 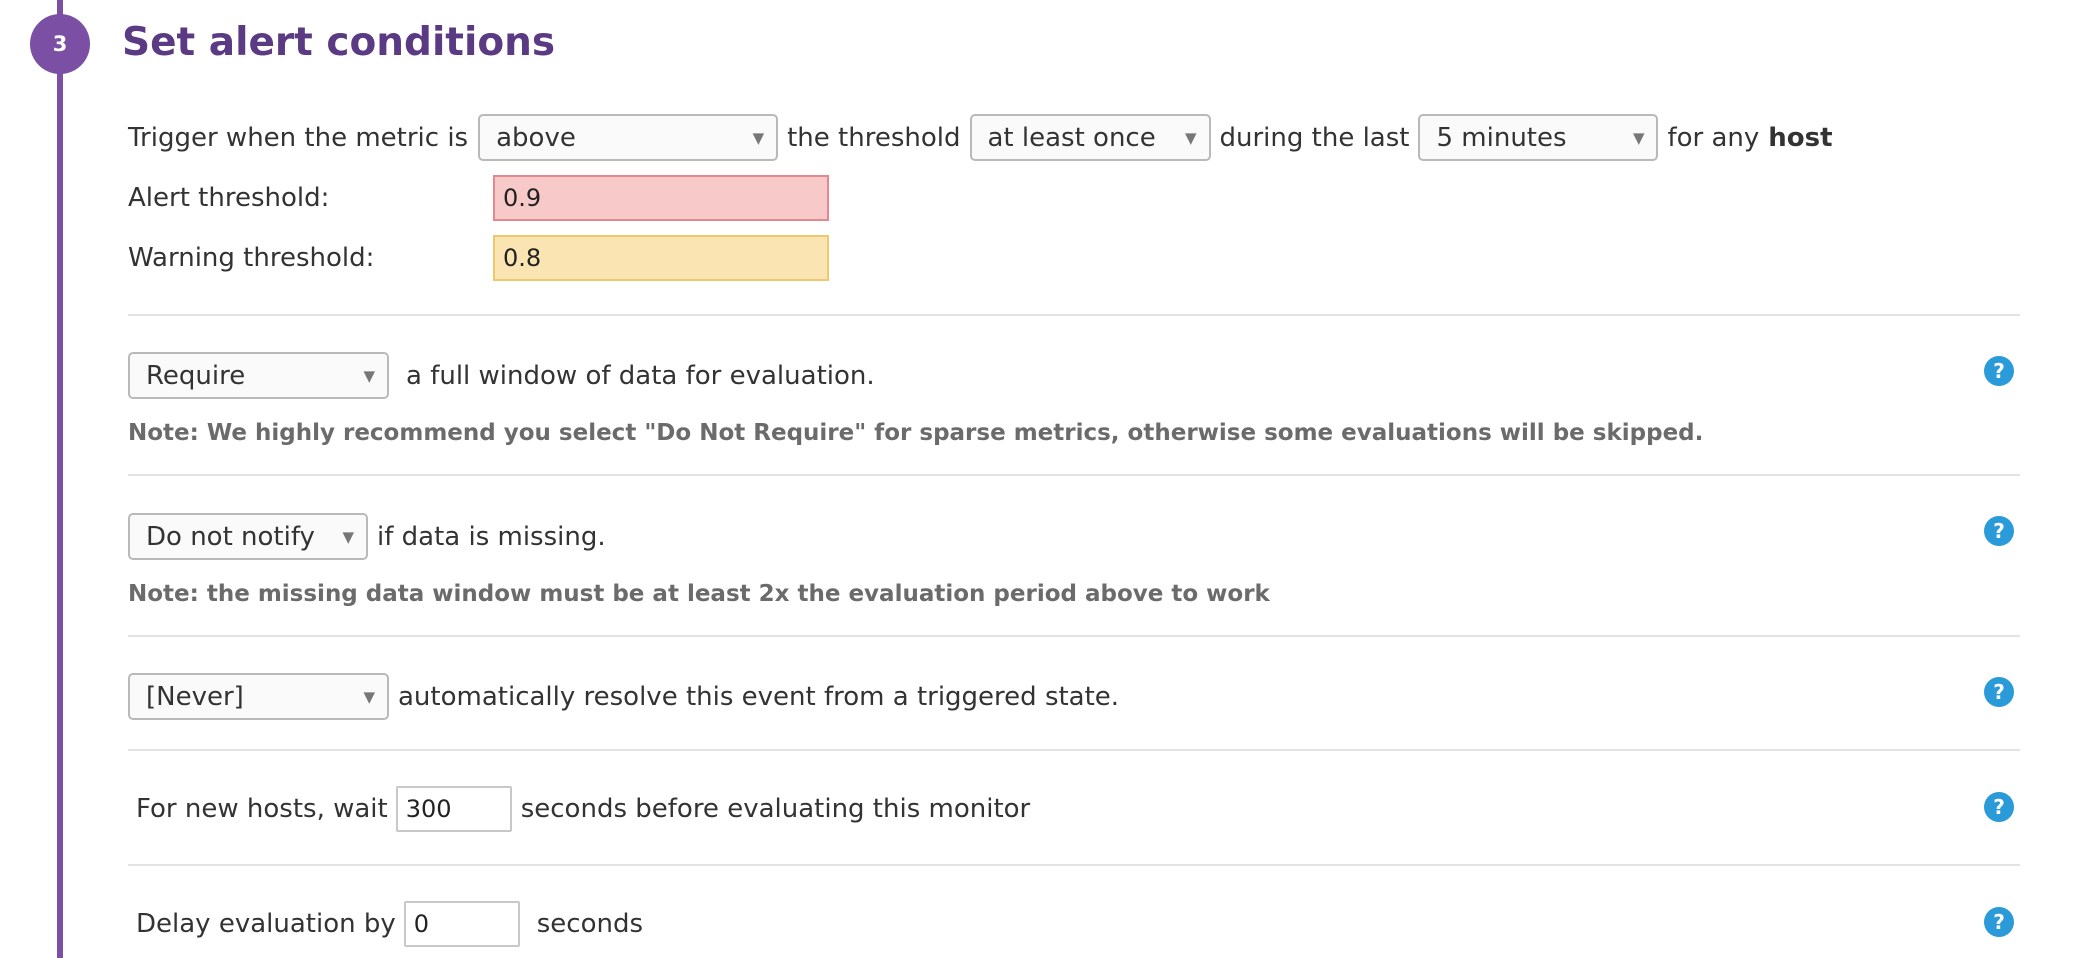 What do you see at coordinates (590, 924) in the screenshot?
I see `delay-suffix-text: seconds` at bounding box center [590, 924].